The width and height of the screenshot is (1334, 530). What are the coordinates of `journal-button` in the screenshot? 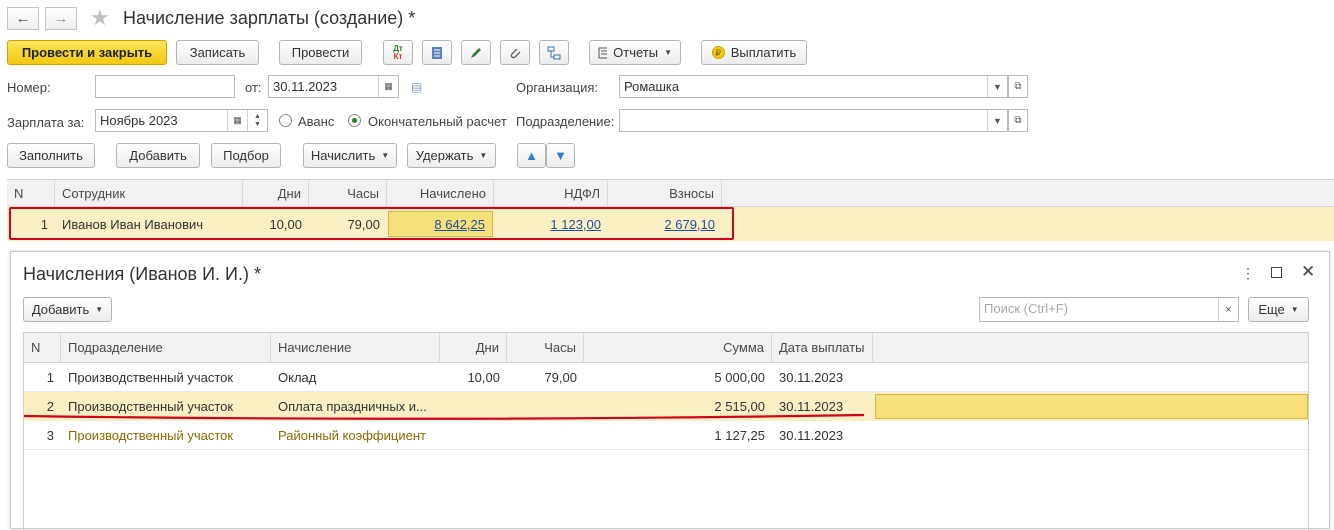 It's located at (437, 52).